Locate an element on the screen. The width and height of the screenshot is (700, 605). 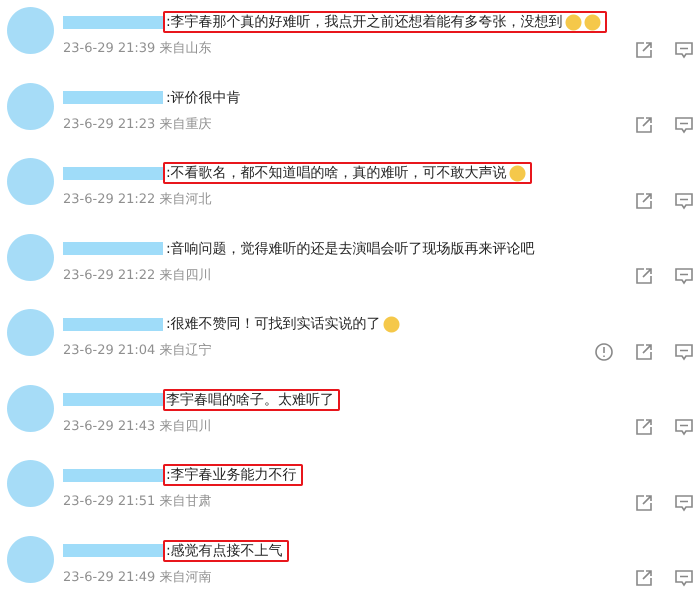
exclamation-icon is located at coordinates (604, 352).